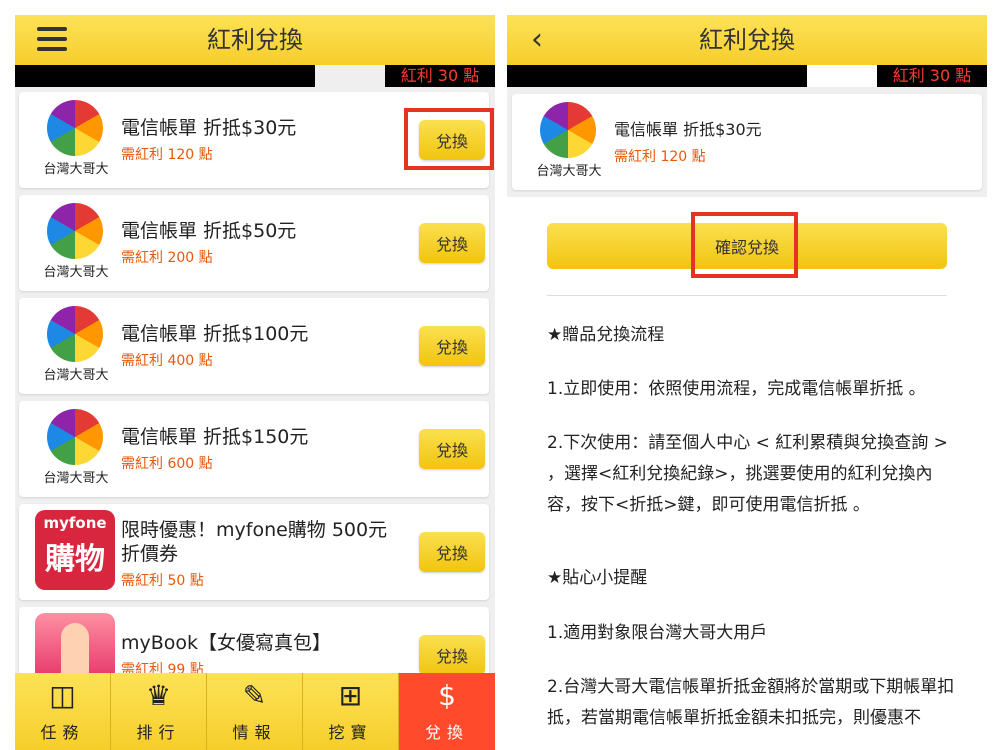 The height and width of the screenshot is (750, 1000). Describe the element at coordinates (215, 437) in the screenshot. I see `reward-name: 電信帳單 折抵$150元` at that location.